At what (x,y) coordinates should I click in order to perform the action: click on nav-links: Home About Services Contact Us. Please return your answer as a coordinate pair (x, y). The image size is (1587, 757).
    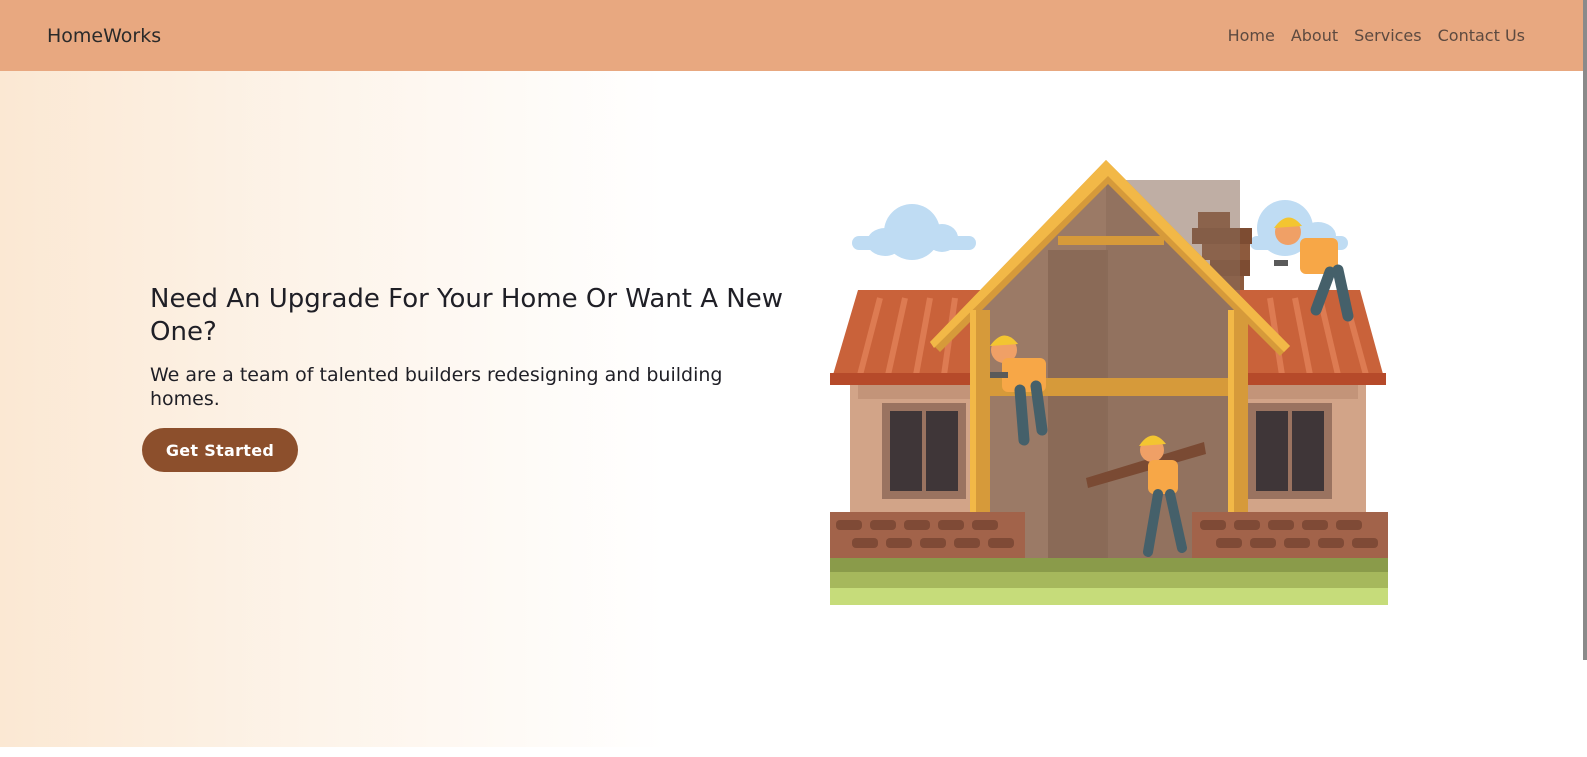
    Looking at the image, I should click on (1376, 35).